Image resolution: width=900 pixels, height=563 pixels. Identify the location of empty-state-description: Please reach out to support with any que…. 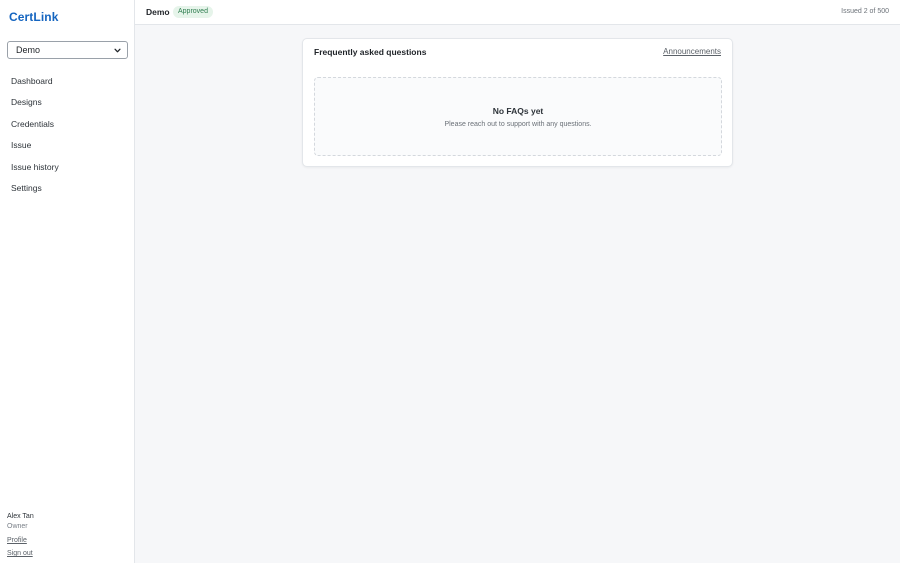
(518, 124).